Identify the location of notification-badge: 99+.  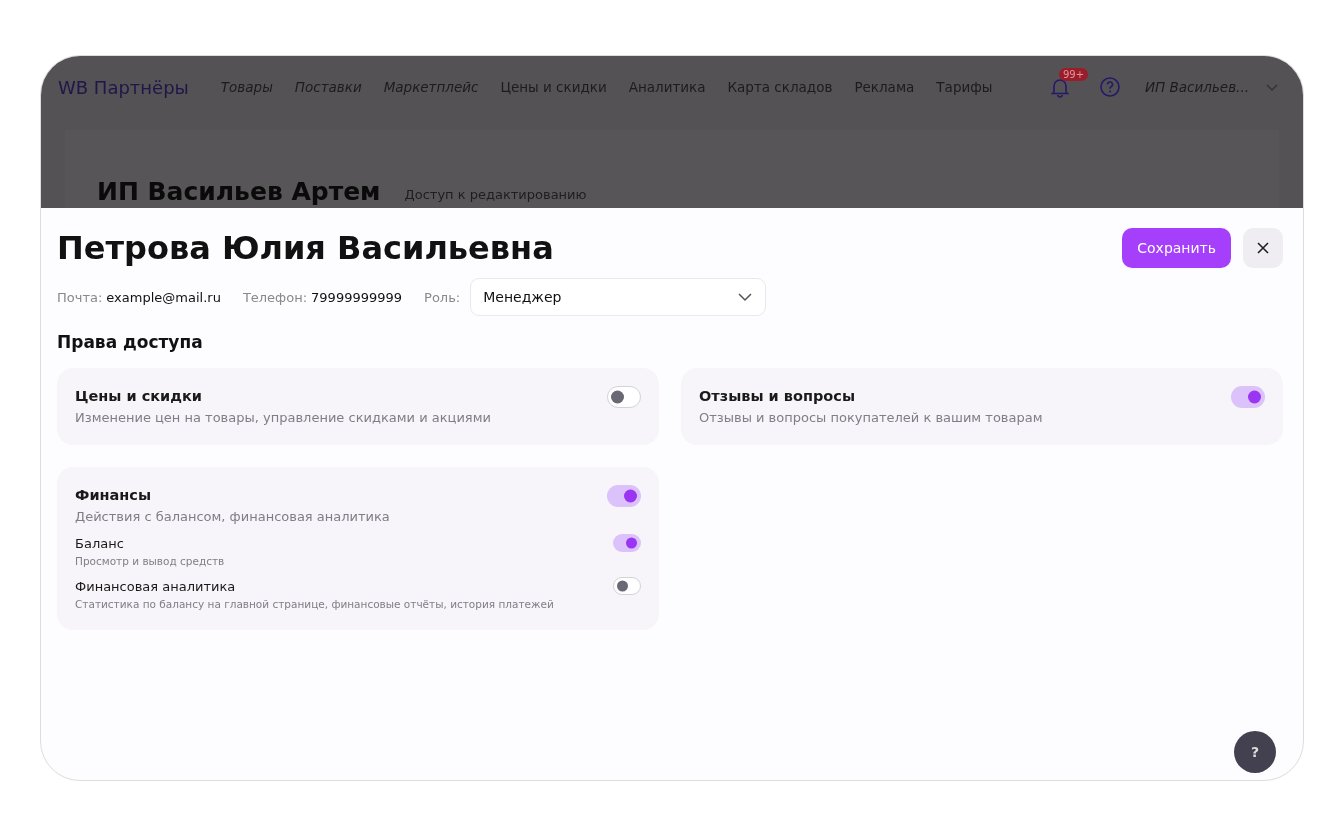
(1074, 74).